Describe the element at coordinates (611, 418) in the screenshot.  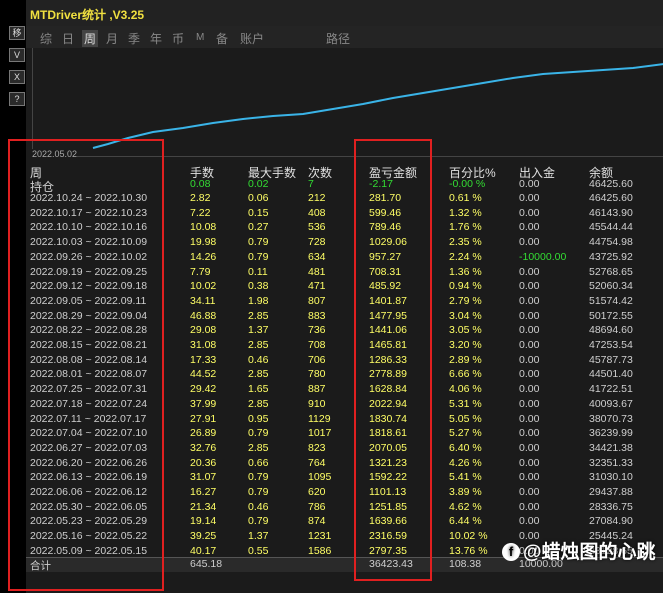
I see `cell-balance: 38070.73` at that location.